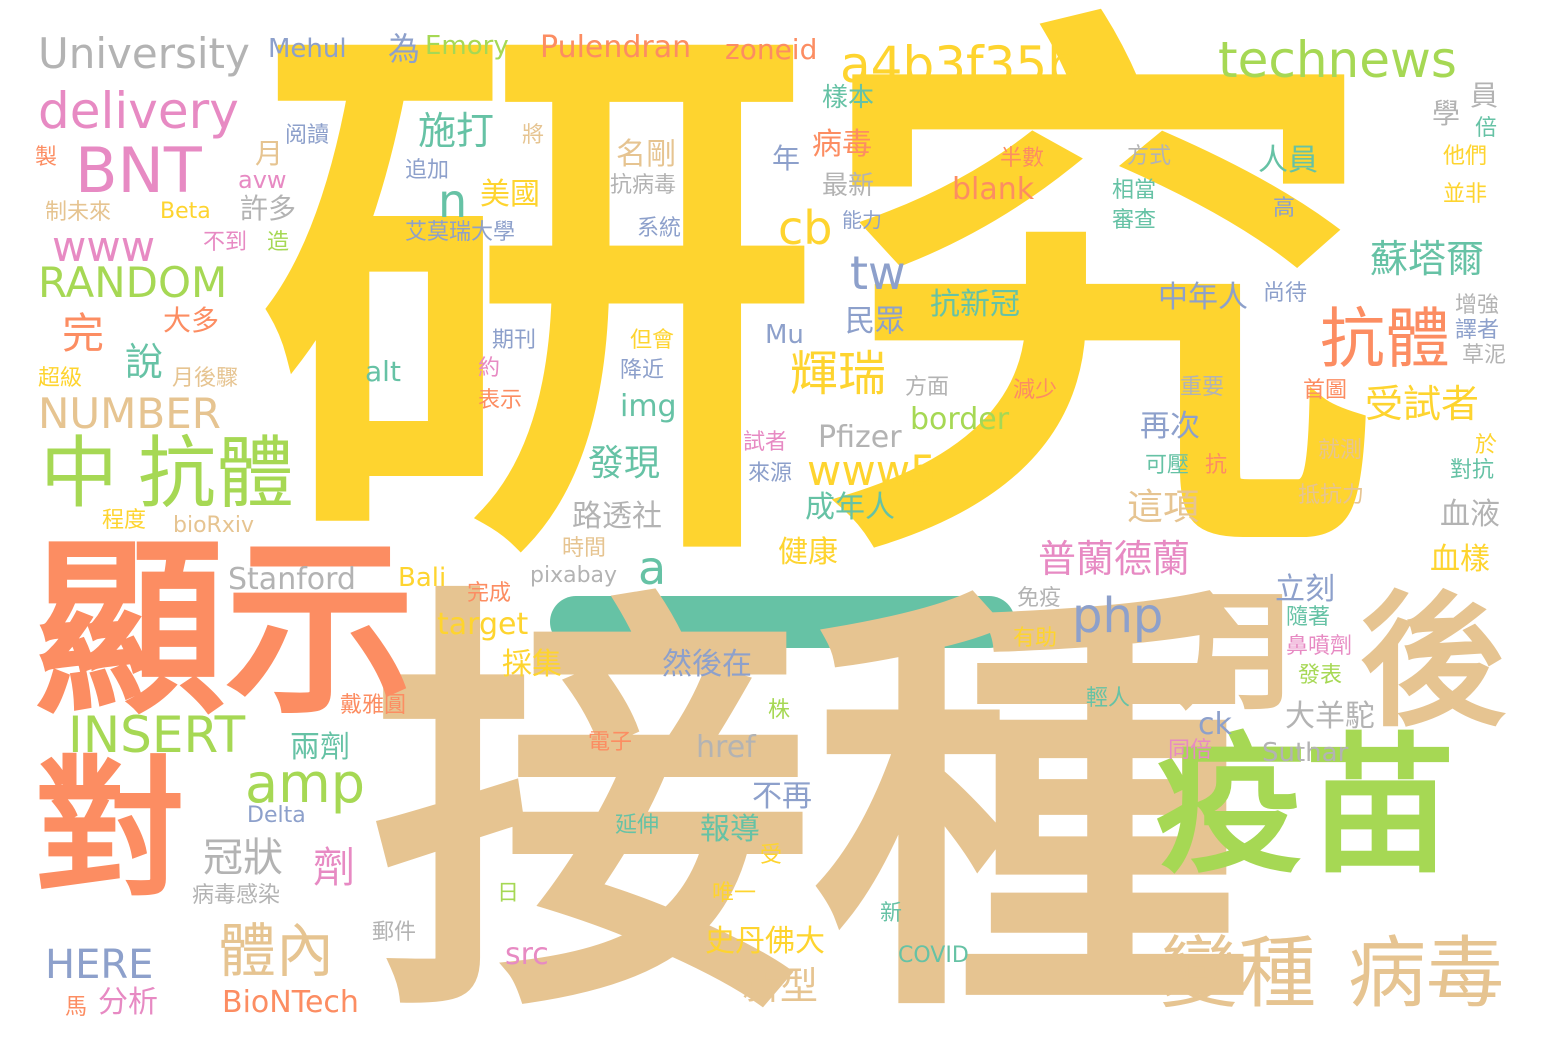 This screenshot has height=1052, width=1548. Describe the element at coordinates (1134, 190) in the screenshot. I see `cloud-word-cjk-68: 相當` at that location.